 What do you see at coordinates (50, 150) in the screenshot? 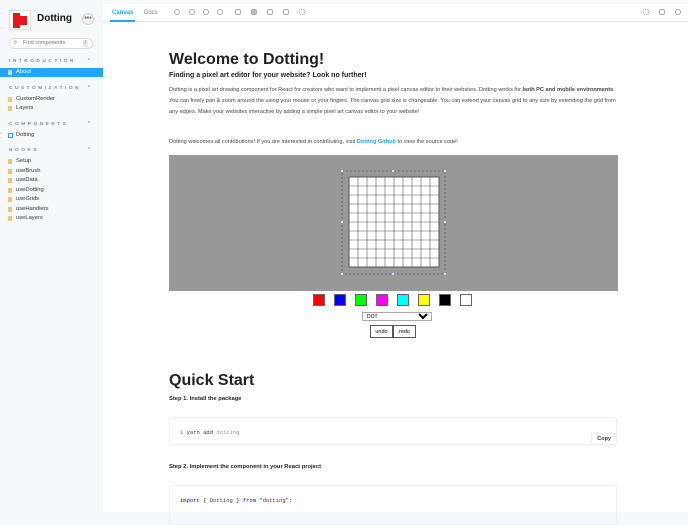
I see `section-header: HOOKS ⌃` at bounding box center [50, 150].